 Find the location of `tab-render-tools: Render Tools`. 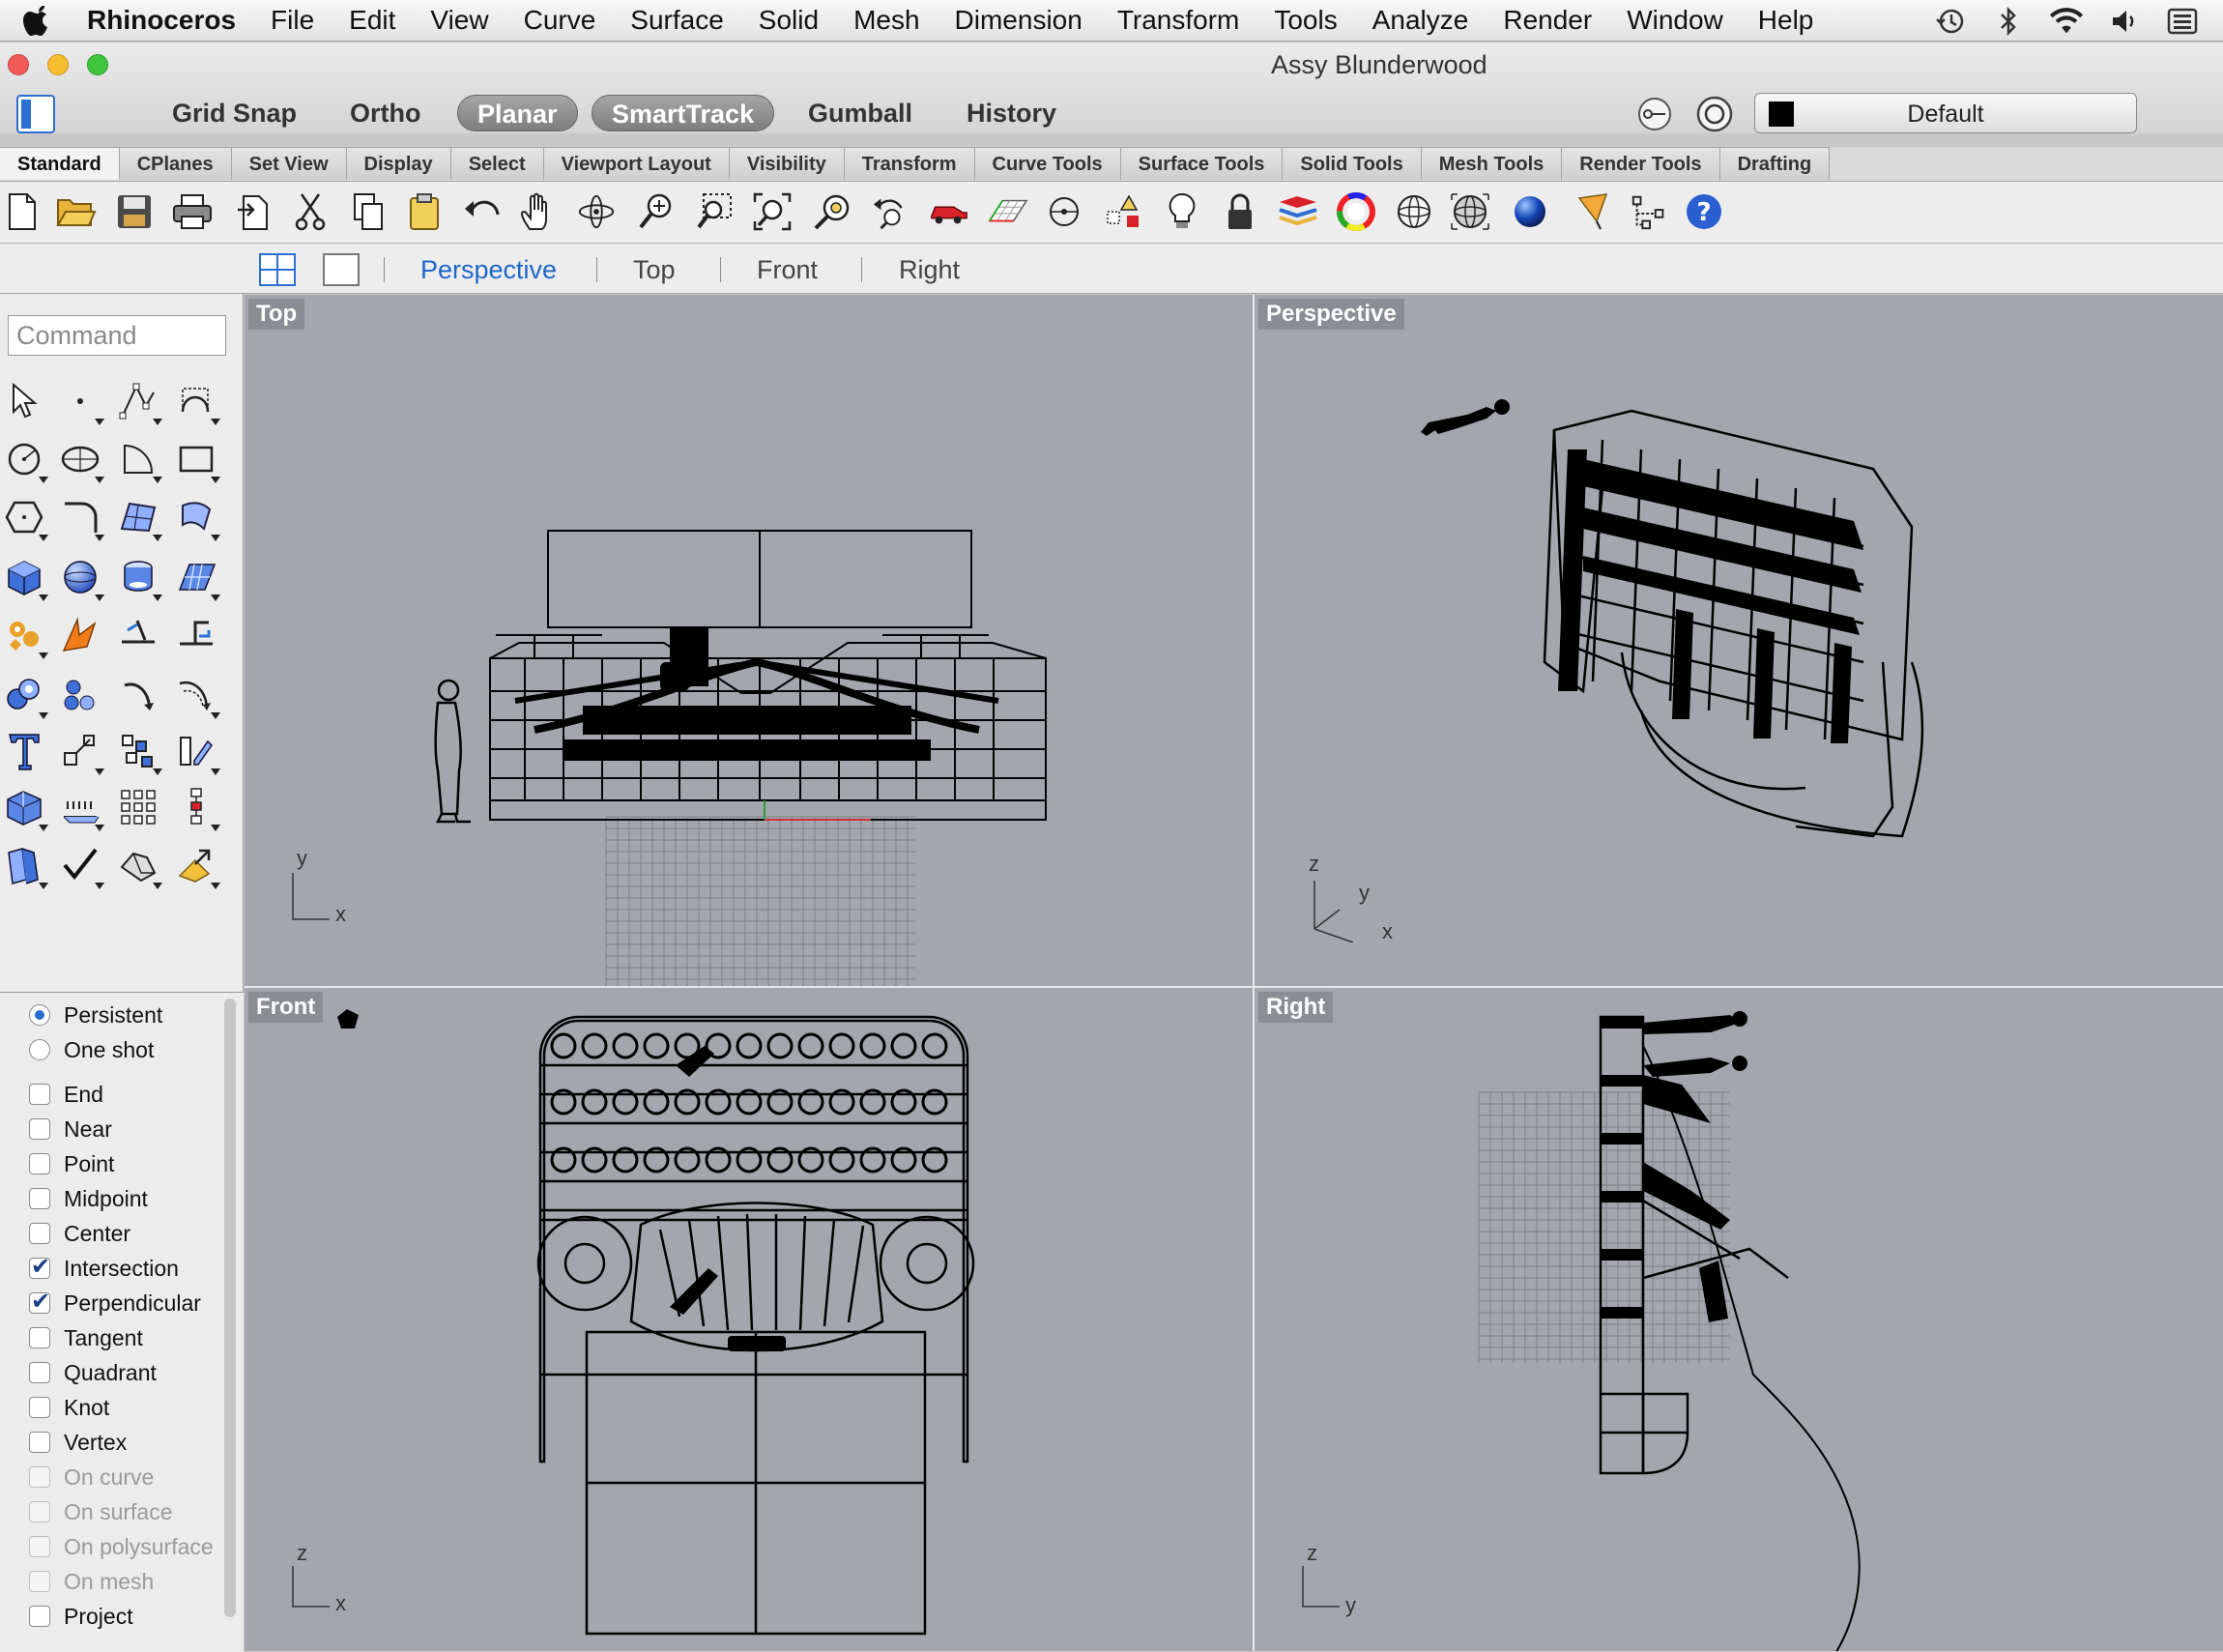

tab-render-tools: Render Tools is located at coordinates (1641, 163).